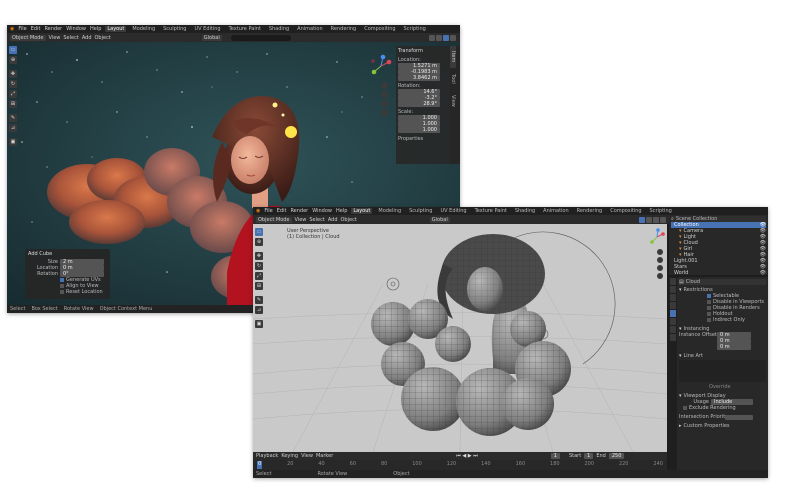 The image size is (791, 497). I want to click on object-tab-icon, so click(673, 321).